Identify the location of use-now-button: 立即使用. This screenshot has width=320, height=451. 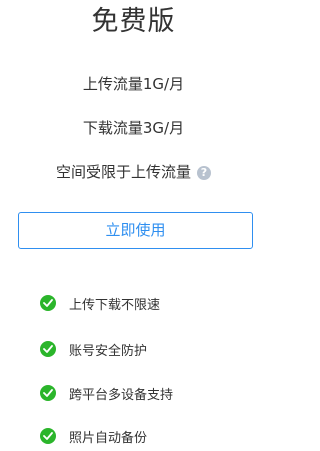
(135, 230).